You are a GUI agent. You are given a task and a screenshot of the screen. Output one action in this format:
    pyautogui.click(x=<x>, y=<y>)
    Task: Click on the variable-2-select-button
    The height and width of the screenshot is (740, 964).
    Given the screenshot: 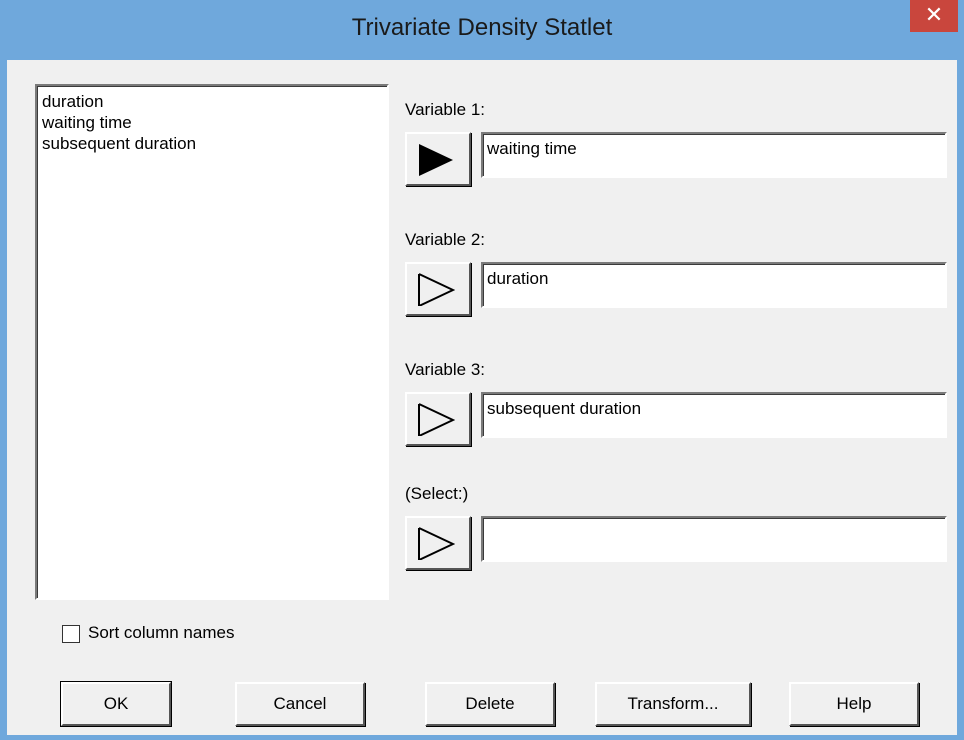 What is the action you would take?
    pyautogui.click(x=438, y=289)
    